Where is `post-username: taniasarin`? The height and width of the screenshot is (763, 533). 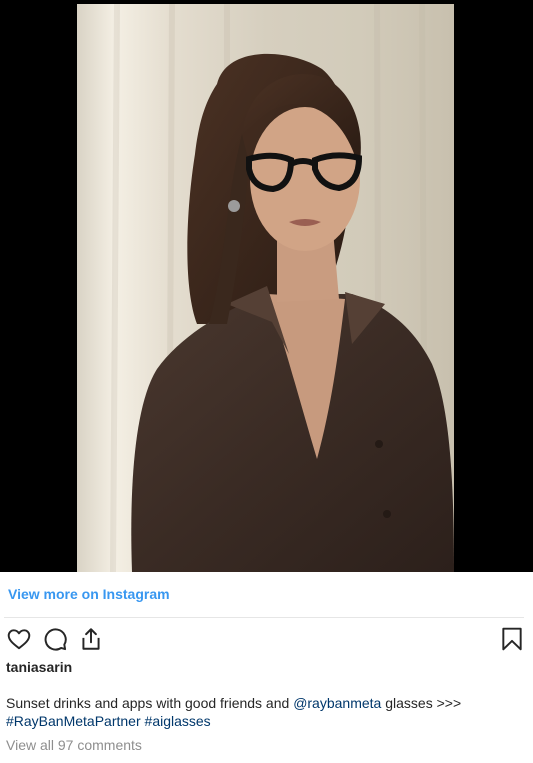
post-username: taniasarin is located at coordinates (39, 667).